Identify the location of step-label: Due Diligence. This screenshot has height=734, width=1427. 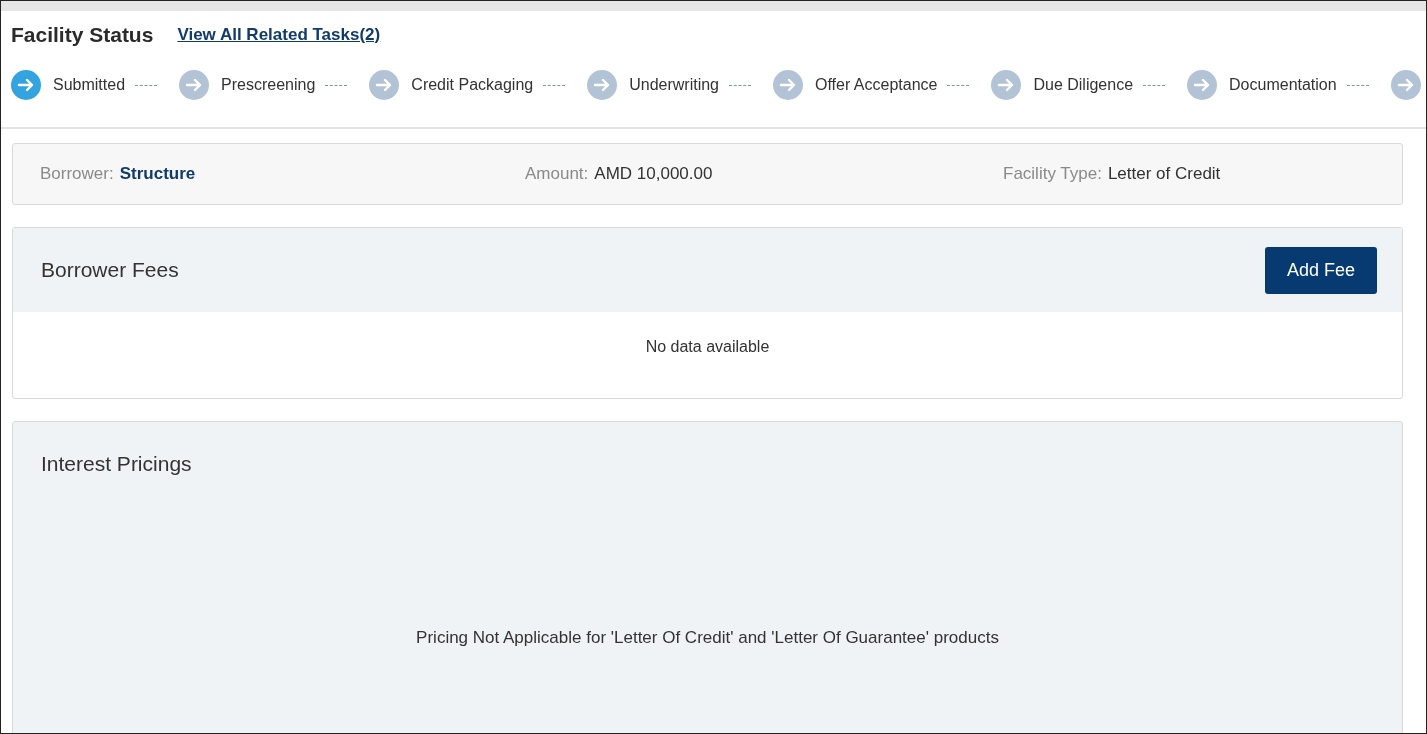
(1083, 85).